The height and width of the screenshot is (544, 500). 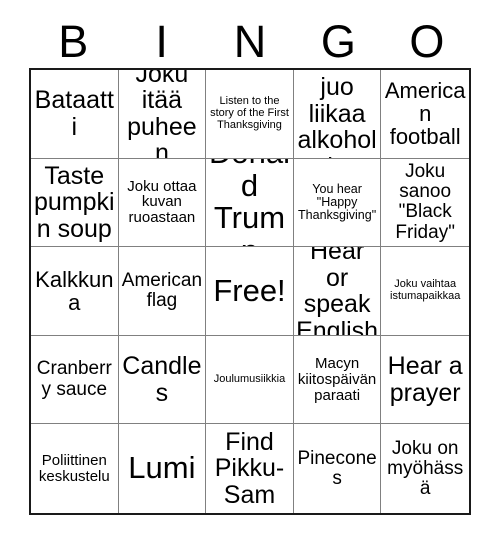 I want to click on bingo-cell: American football, so click(x=425, y=114).